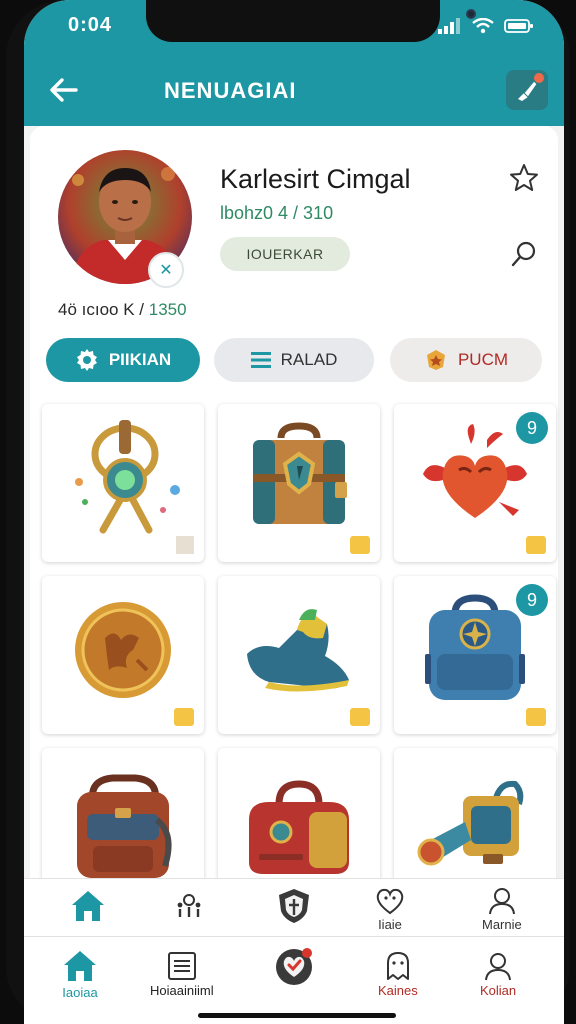 The height and width of the screenshot is (1024, 576). I want to click on filter-chip-ralad: RALAD, so click(294, 360).